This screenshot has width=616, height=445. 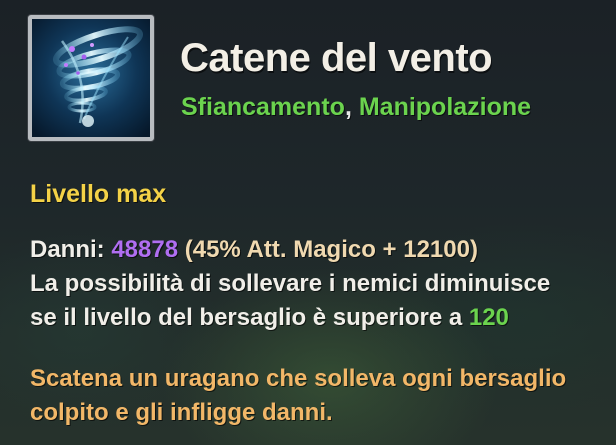 What do you see at coordinates (445, 107) in the screenshot?
I see `tag-manipolazione: Manipolazione` at bounding box center [445, 107].